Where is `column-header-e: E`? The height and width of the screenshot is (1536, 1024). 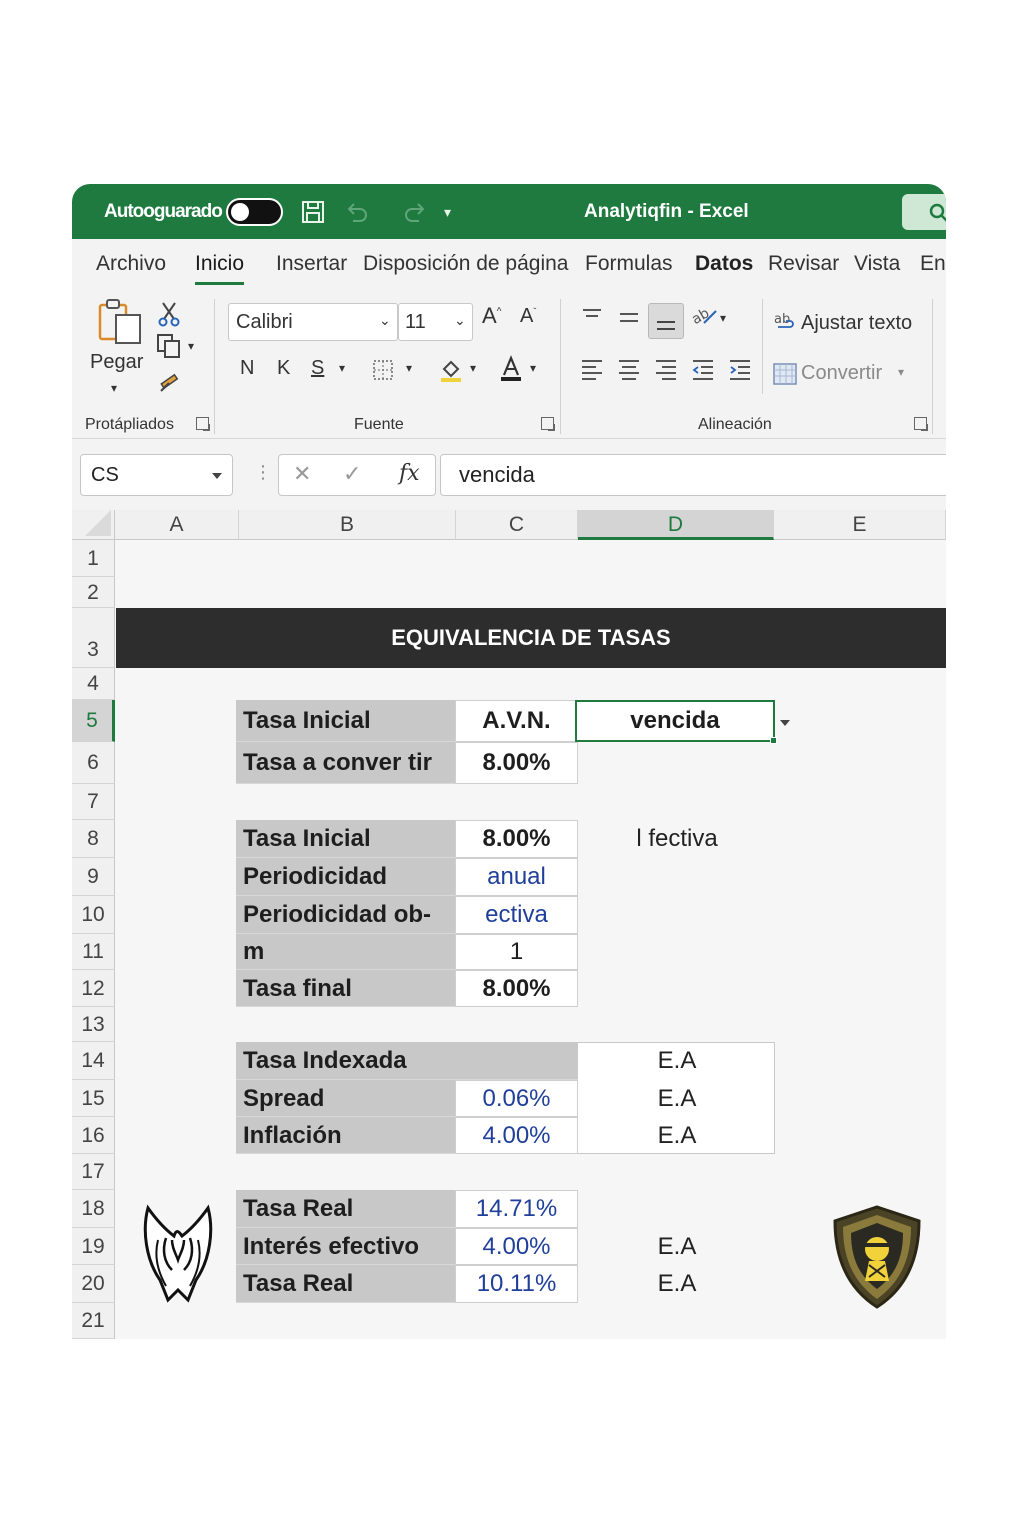 column-header-e: E is located at coordinates (860, 525).